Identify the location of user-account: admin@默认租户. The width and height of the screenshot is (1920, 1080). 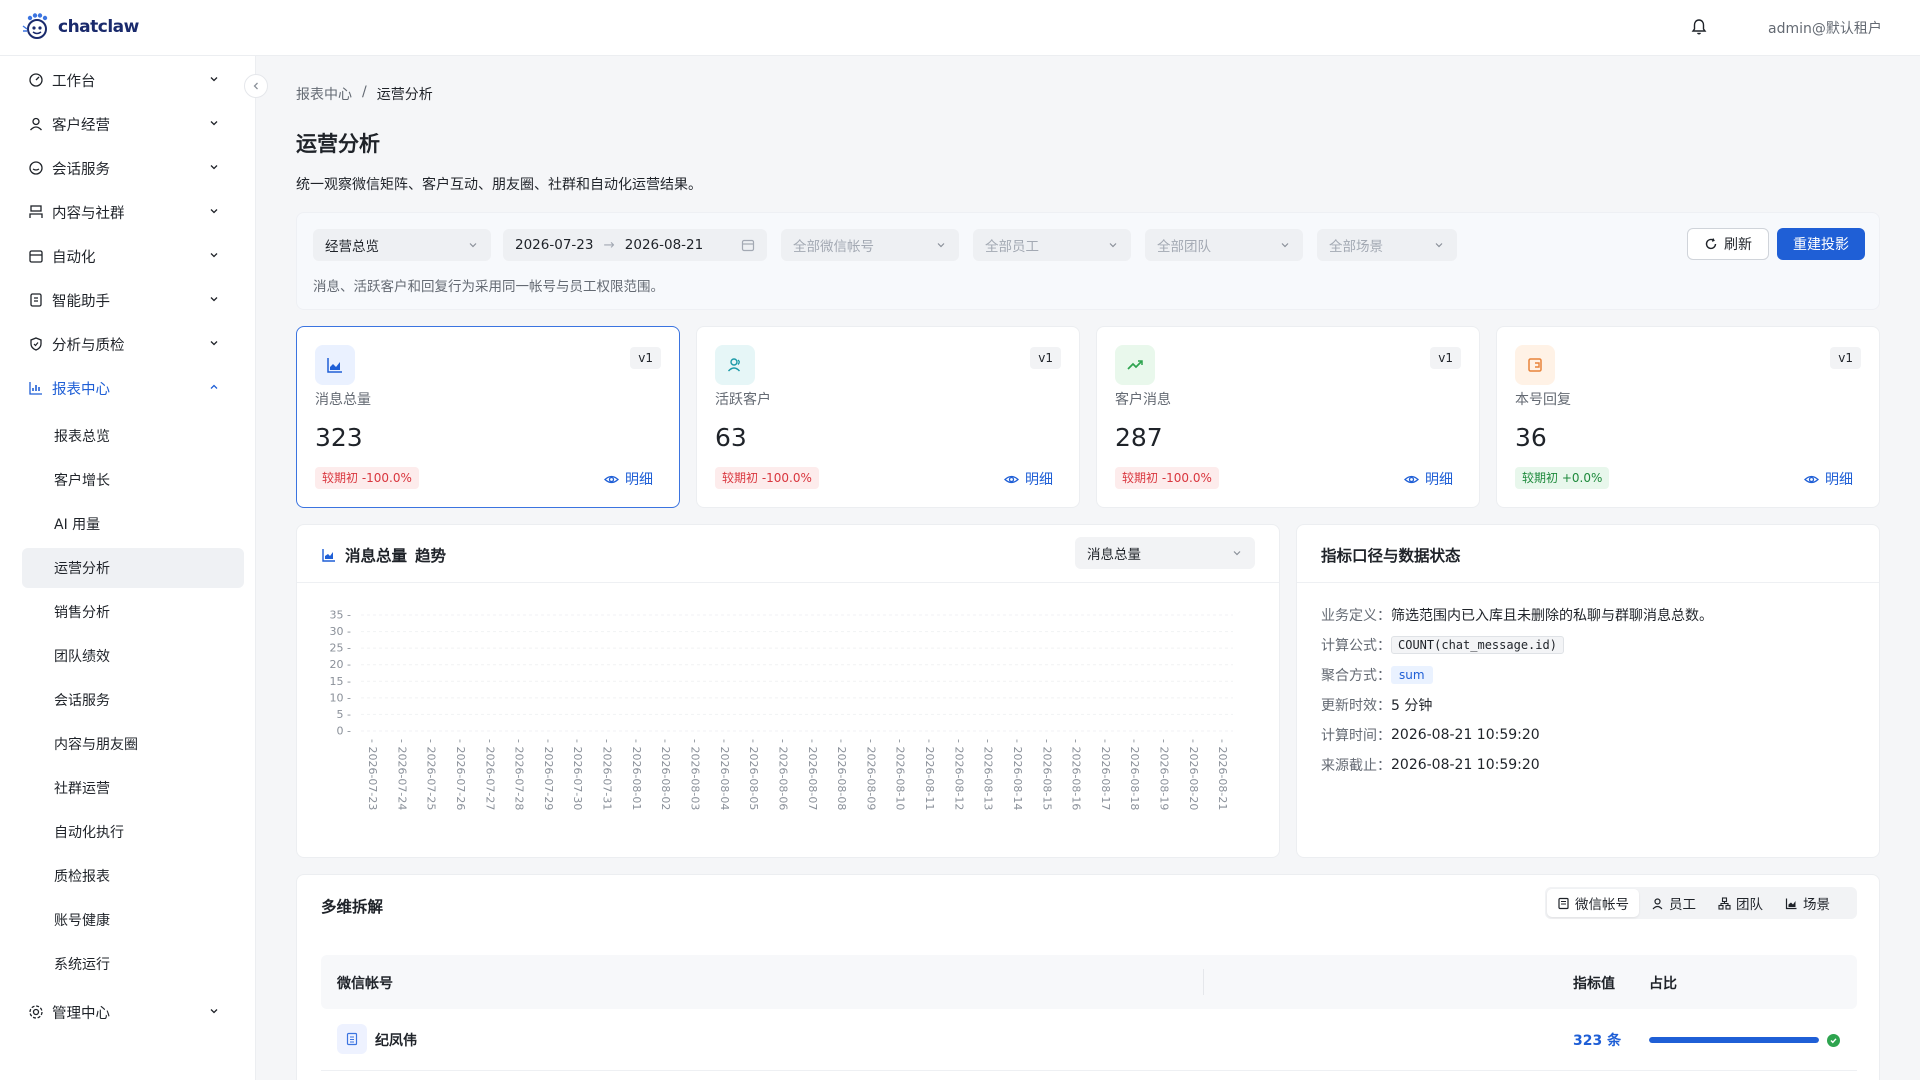
(1825, 28).